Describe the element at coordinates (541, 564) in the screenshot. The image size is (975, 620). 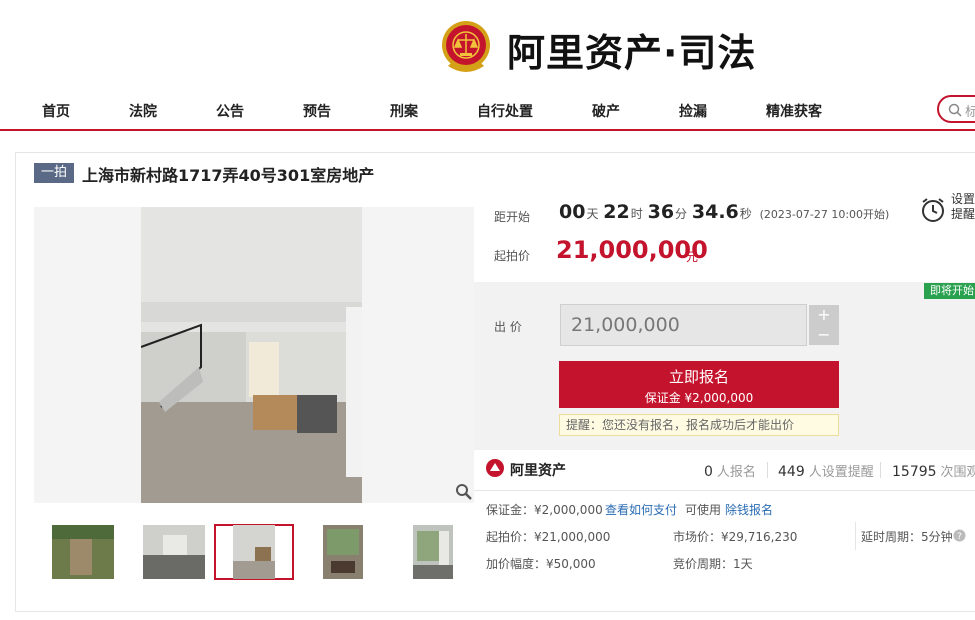
I see `increment-info: 加价幅度：¥50,000` at that location.